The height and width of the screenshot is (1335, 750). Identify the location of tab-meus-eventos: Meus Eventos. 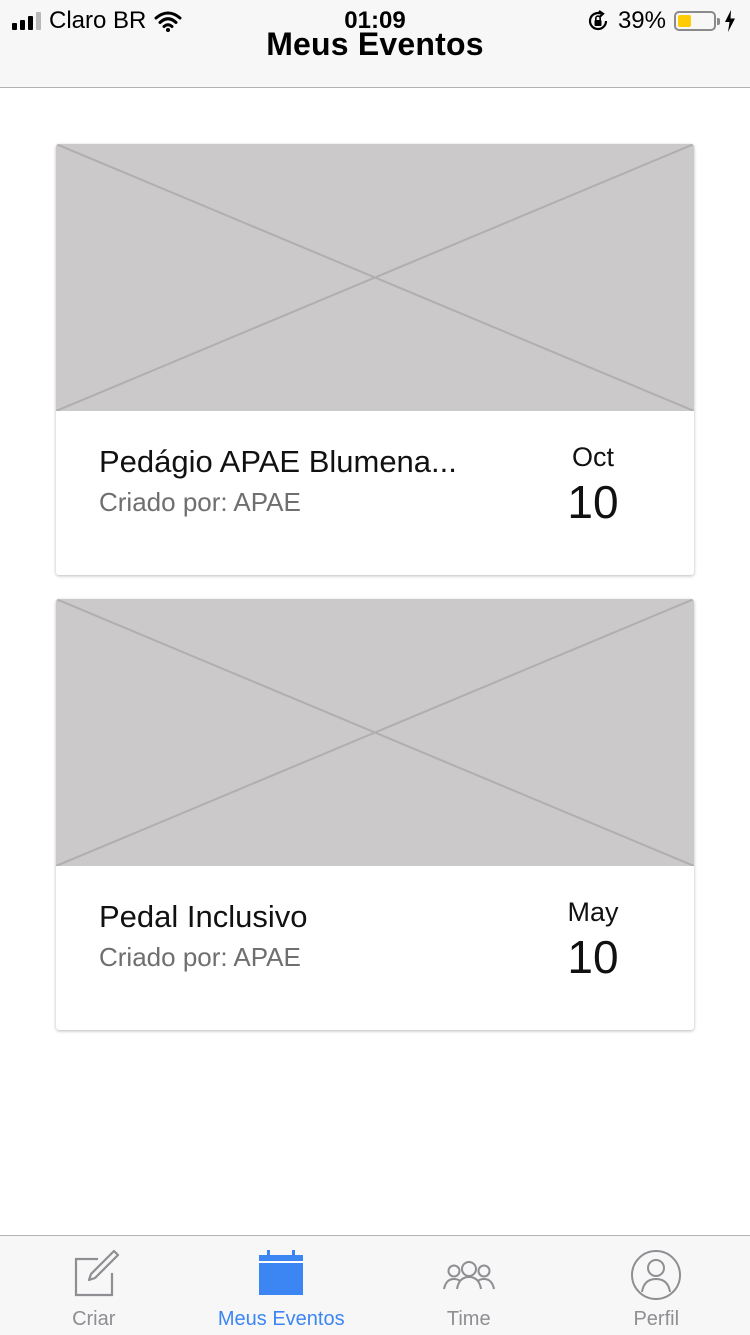
(282, 1285).